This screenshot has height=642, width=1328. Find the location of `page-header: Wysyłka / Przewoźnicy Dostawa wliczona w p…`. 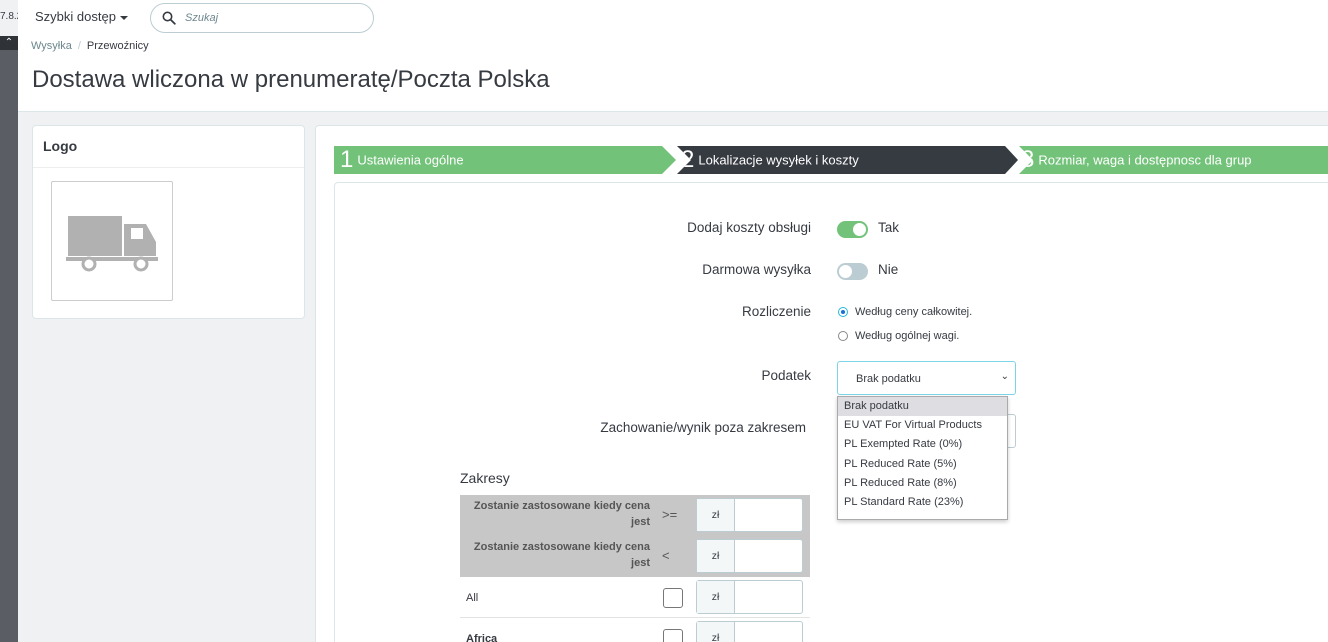

page-header: Wysyłka / Przewoźnicy Dostawa wliczona w p… is located at coordinates (673, 74).